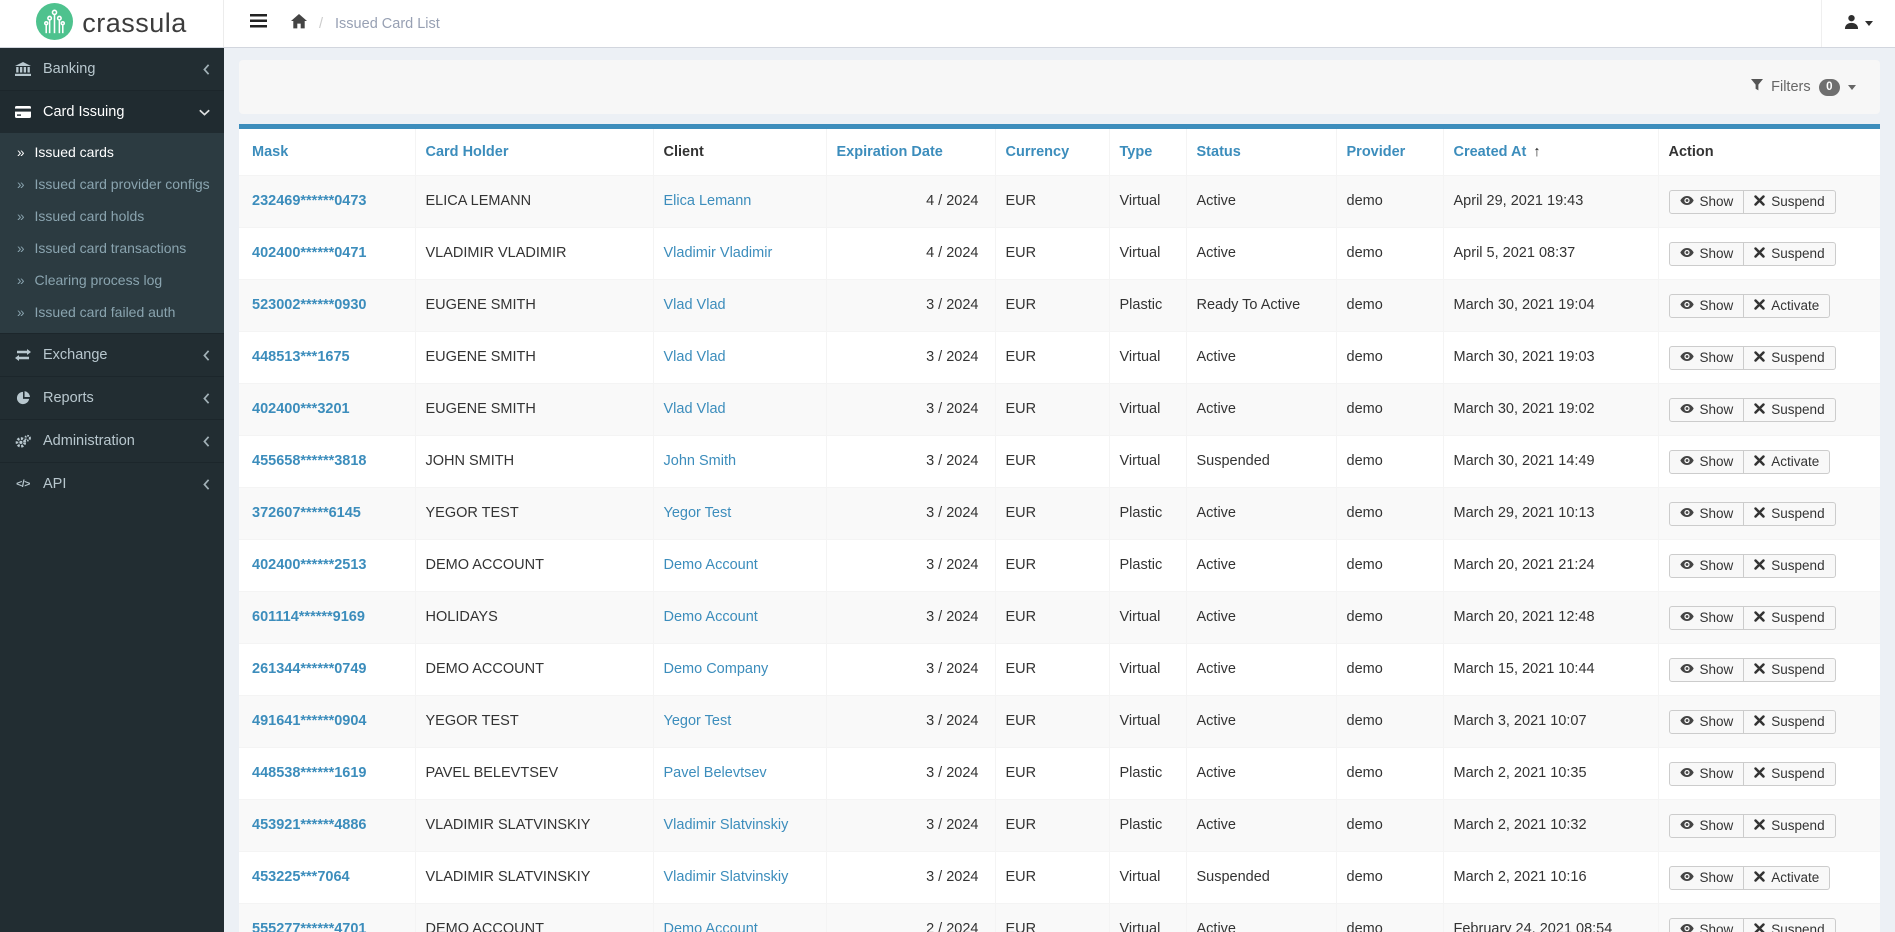 The width and height of the screenshot is (1895, 932). What do you see at coordinates (309, 825) in the screenshot?
I see `mask-link: 453921******4886` at bounding box center [309, 825].